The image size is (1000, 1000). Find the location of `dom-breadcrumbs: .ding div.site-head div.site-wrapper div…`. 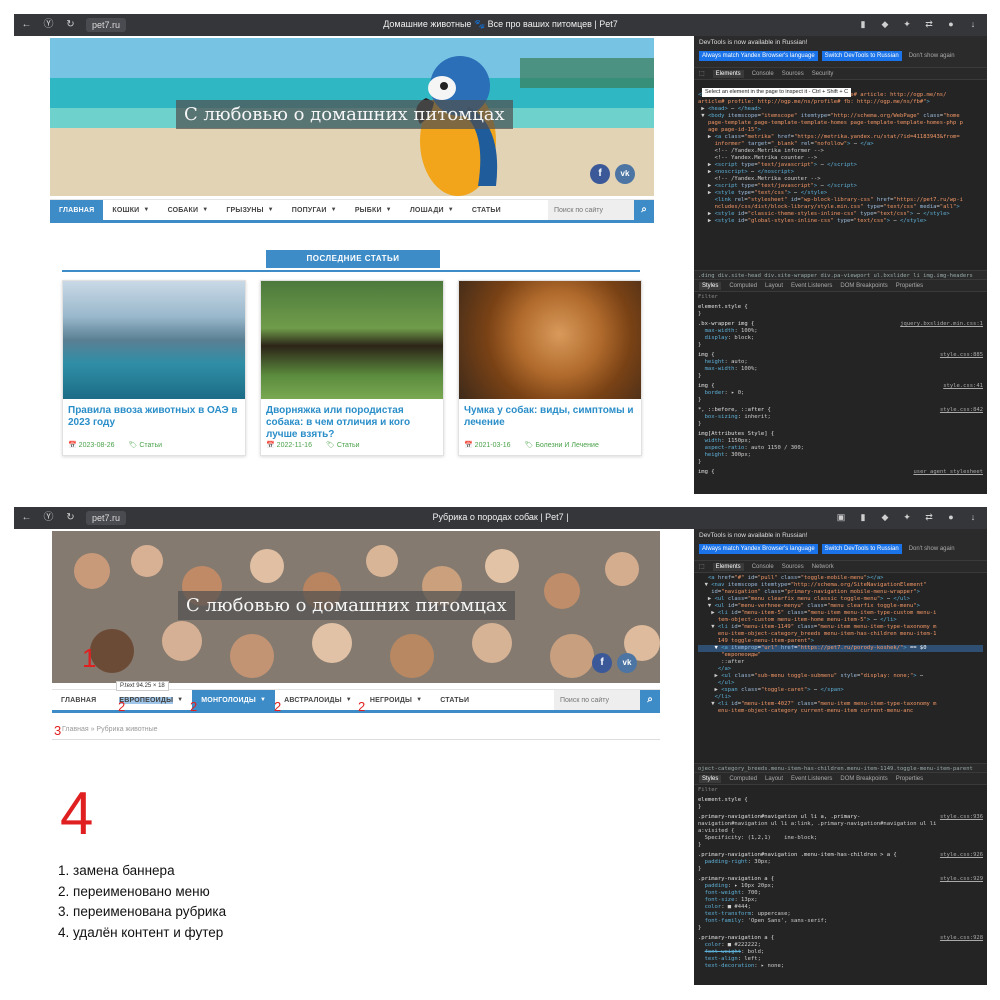

dom-breadcrumbs: .ding div.site-head div.site-wrapper div… is located at coordinates (840, 275).